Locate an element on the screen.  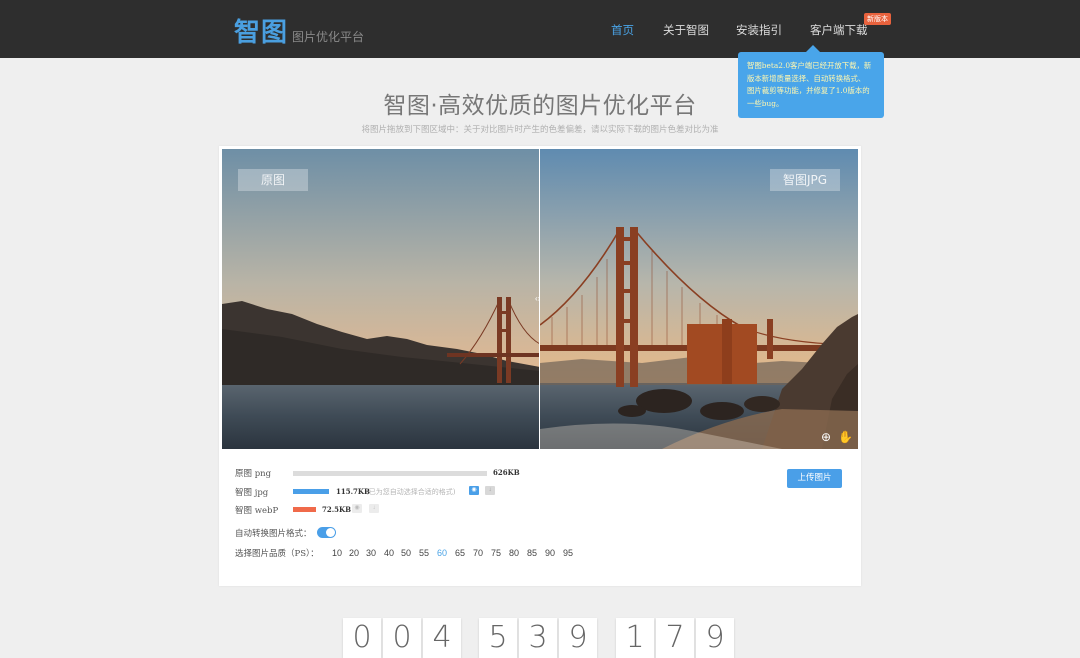
size-original: 626KB is located at coordinates (506, 472).